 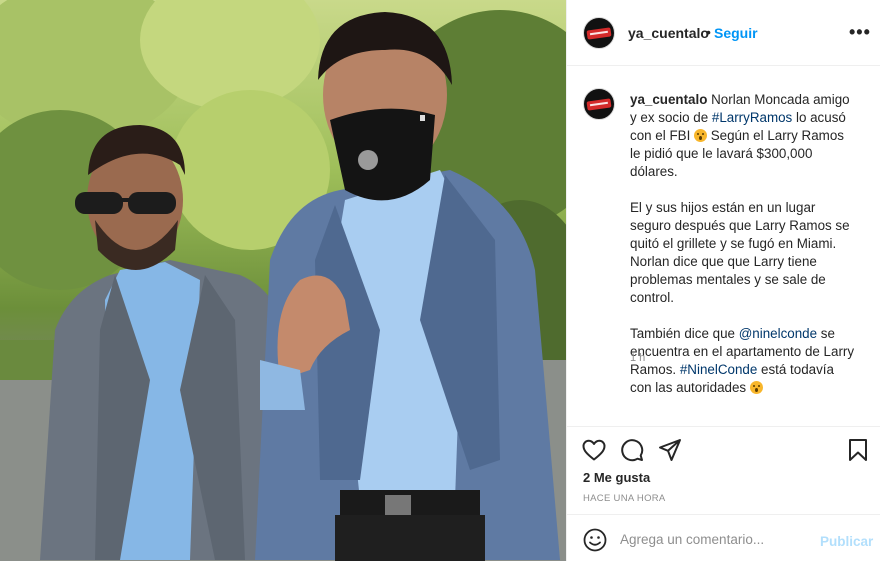 What do you see at coordinates (624, 498) in the screenshot?
I see `post-timestamp: HACE UNA HORA` at bounding box center [624, 498].